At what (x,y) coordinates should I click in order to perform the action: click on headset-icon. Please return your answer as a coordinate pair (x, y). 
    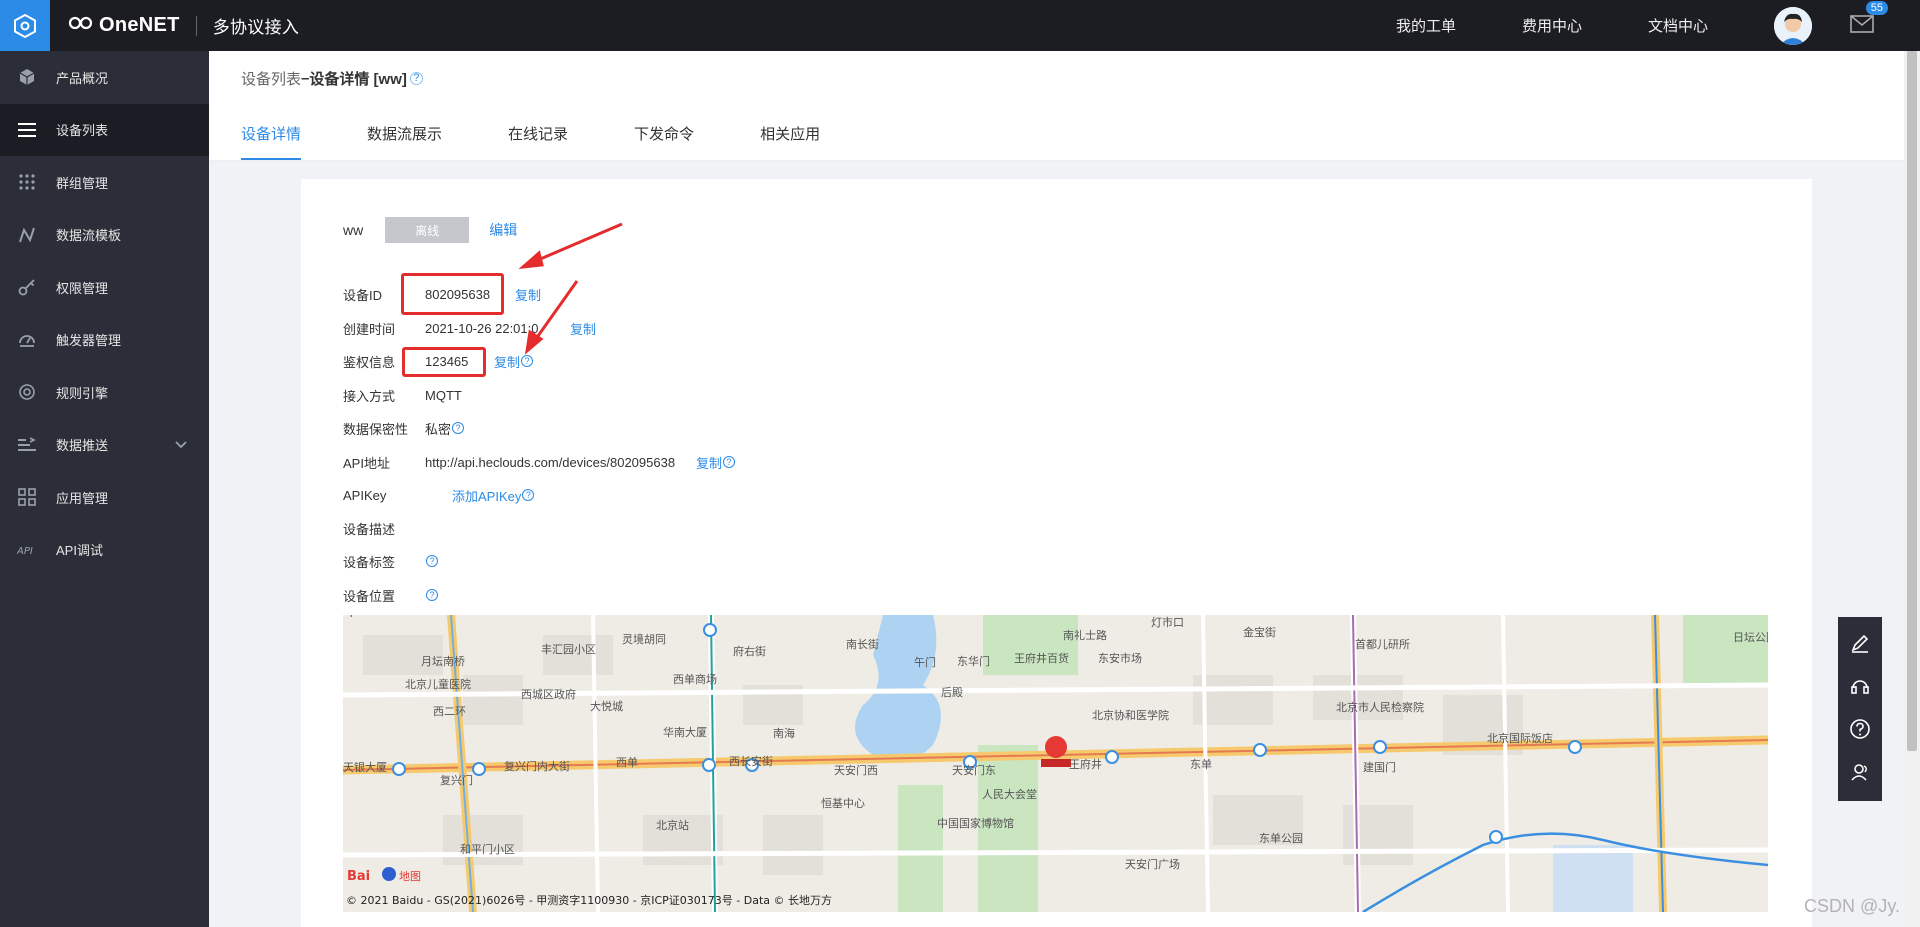
    Looking at the image, I should click on (1860, 687).